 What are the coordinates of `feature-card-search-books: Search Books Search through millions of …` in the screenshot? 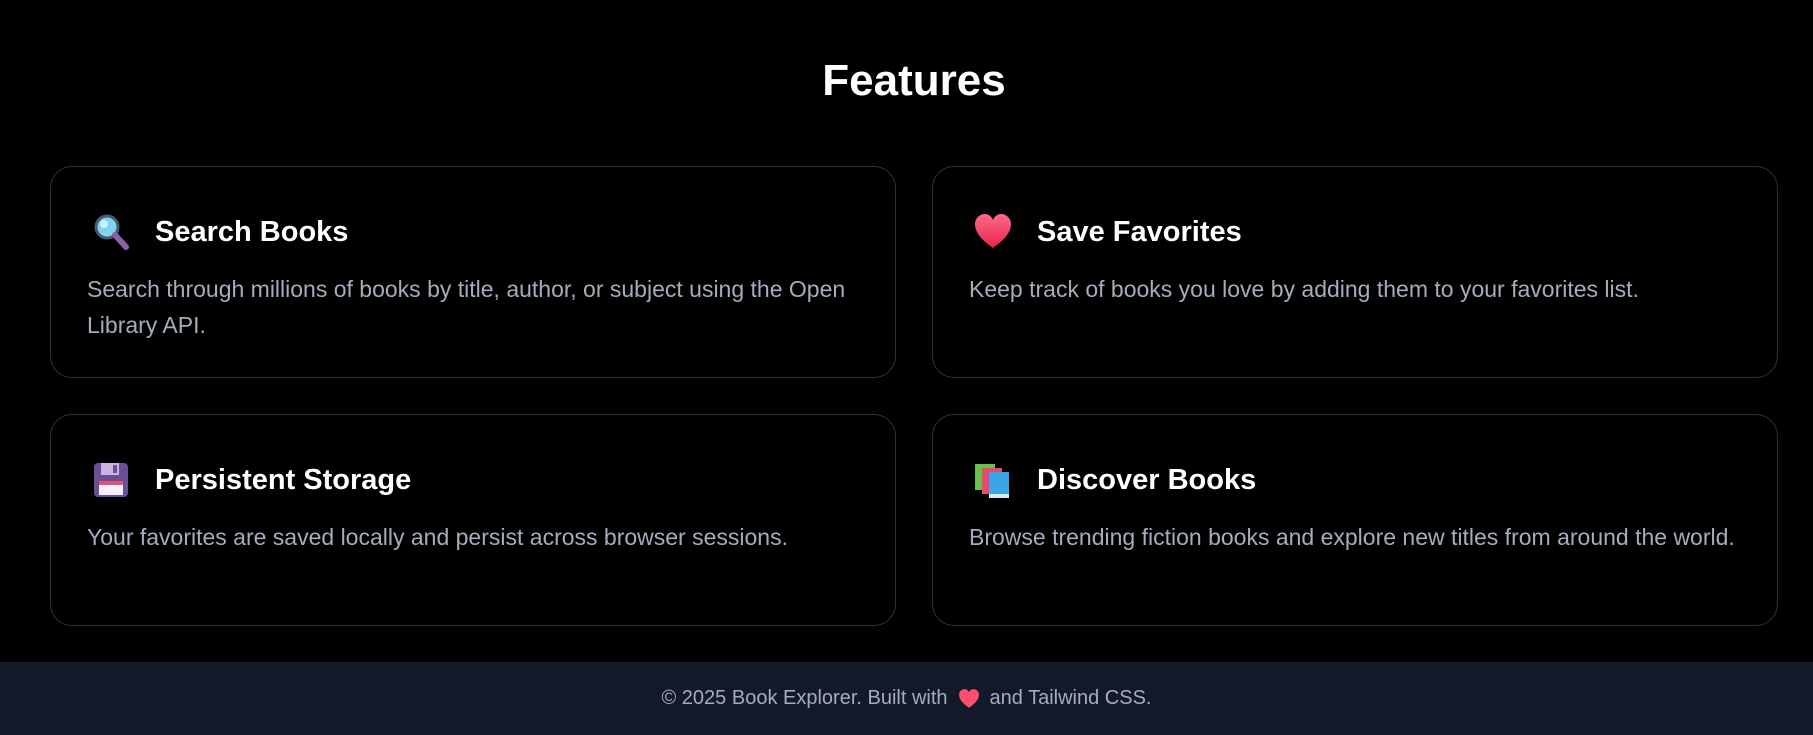 It's located at (473, 272).